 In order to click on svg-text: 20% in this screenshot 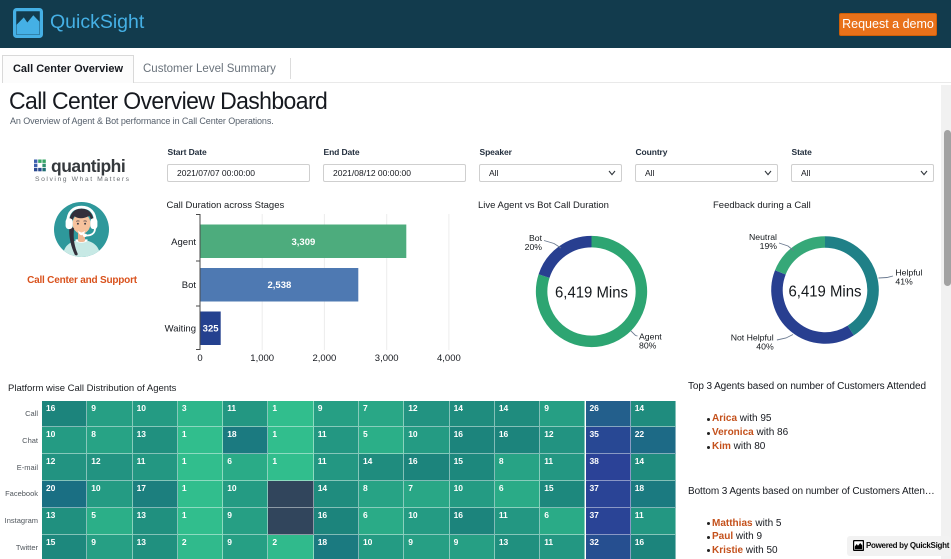, I will do `click(534, 247)`.